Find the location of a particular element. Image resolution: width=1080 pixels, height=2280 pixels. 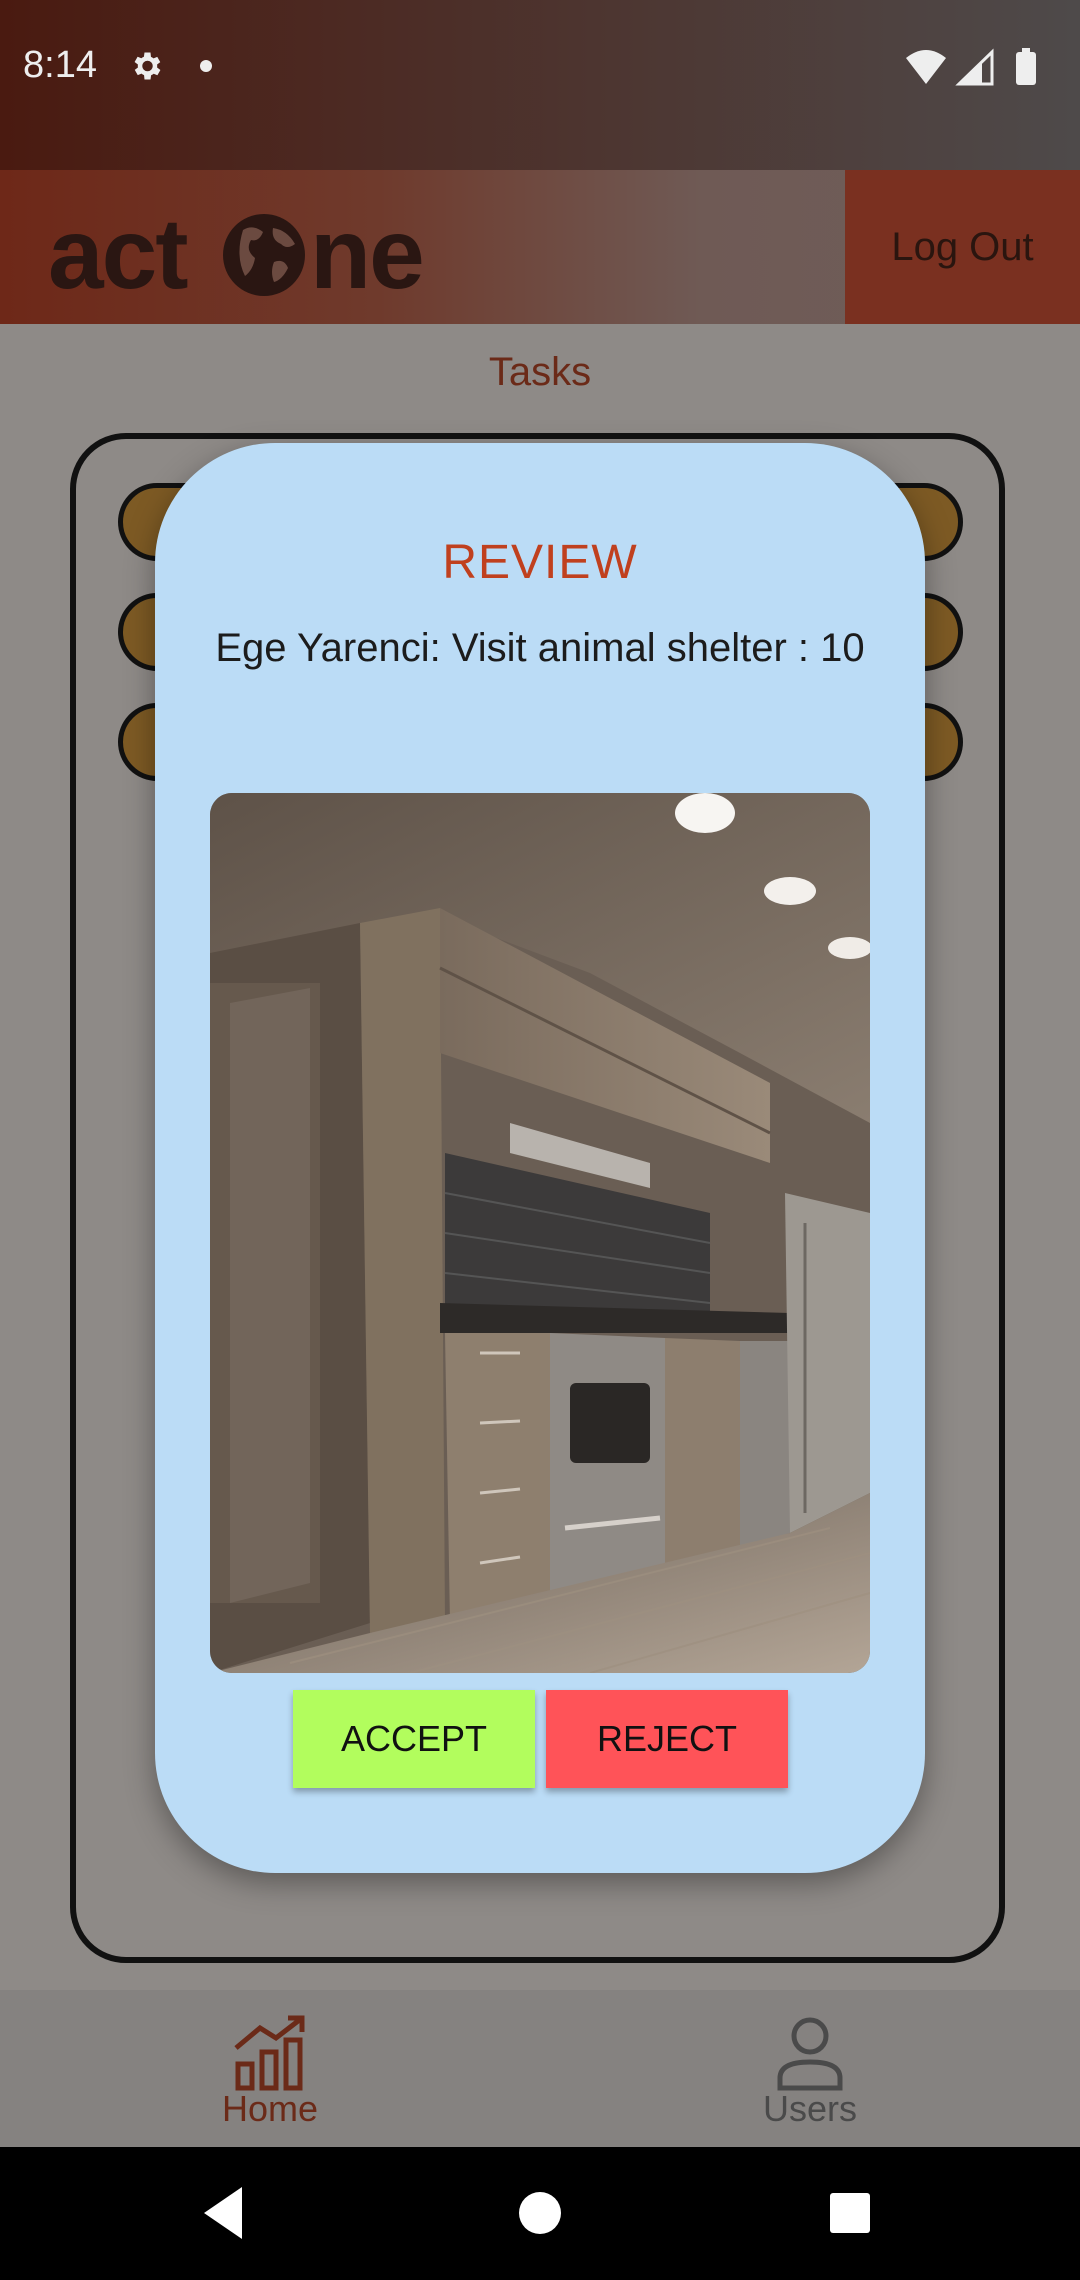

battery-icon is located at coordinates (1026, 68).